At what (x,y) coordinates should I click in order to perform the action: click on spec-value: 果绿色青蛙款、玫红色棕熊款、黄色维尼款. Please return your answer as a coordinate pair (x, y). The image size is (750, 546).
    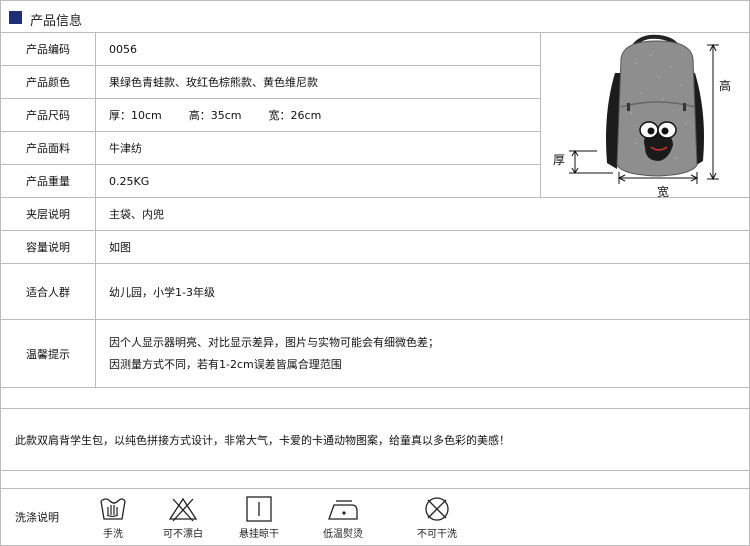
    Looking at the image, I should click on (213, 82).